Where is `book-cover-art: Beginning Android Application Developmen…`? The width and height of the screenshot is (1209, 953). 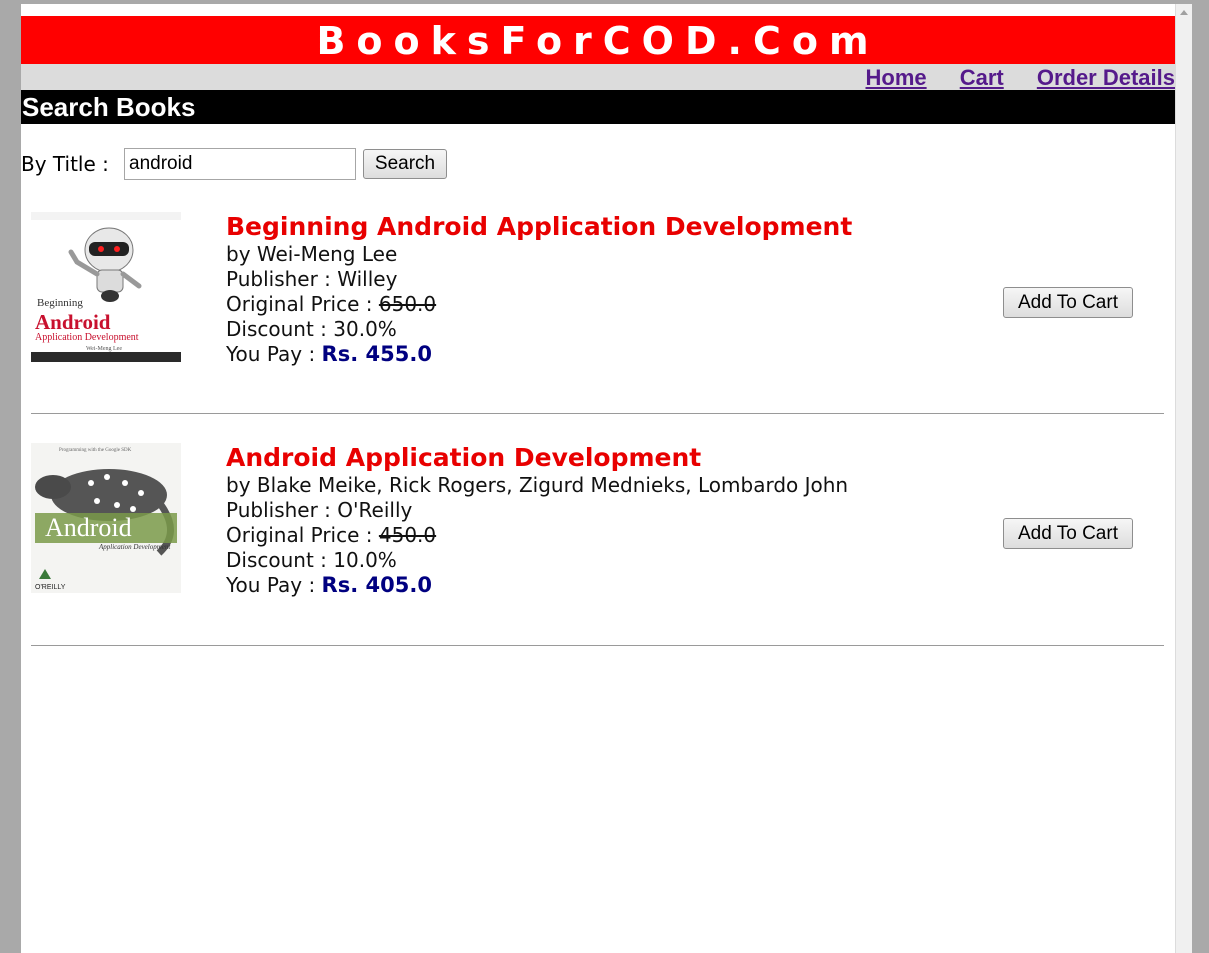 book-cover-art: Beginning Android Application Developmen… is located at coordinates (106, 287).